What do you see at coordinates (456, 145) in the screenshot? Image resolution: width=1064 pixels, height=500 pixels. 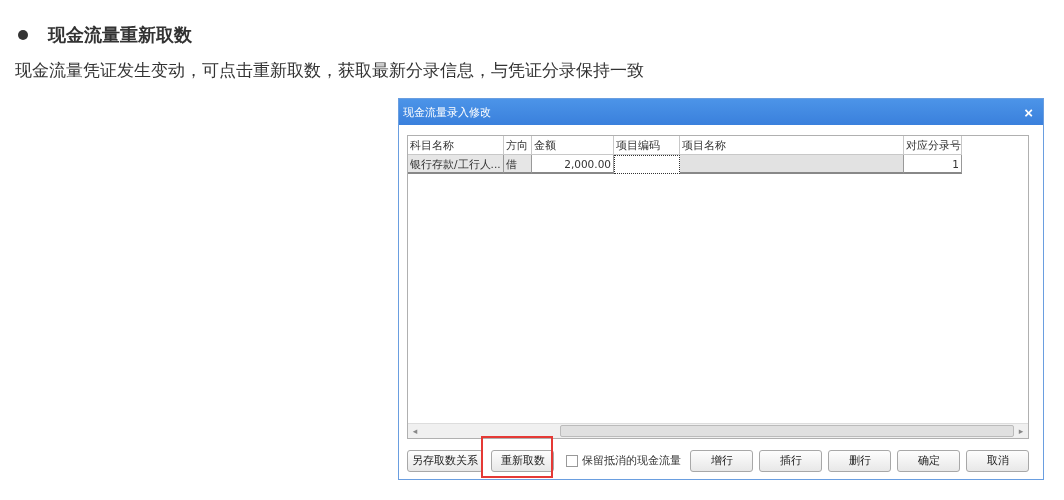 I see `column-header: 科目名称` at bounding box center [456, 145].